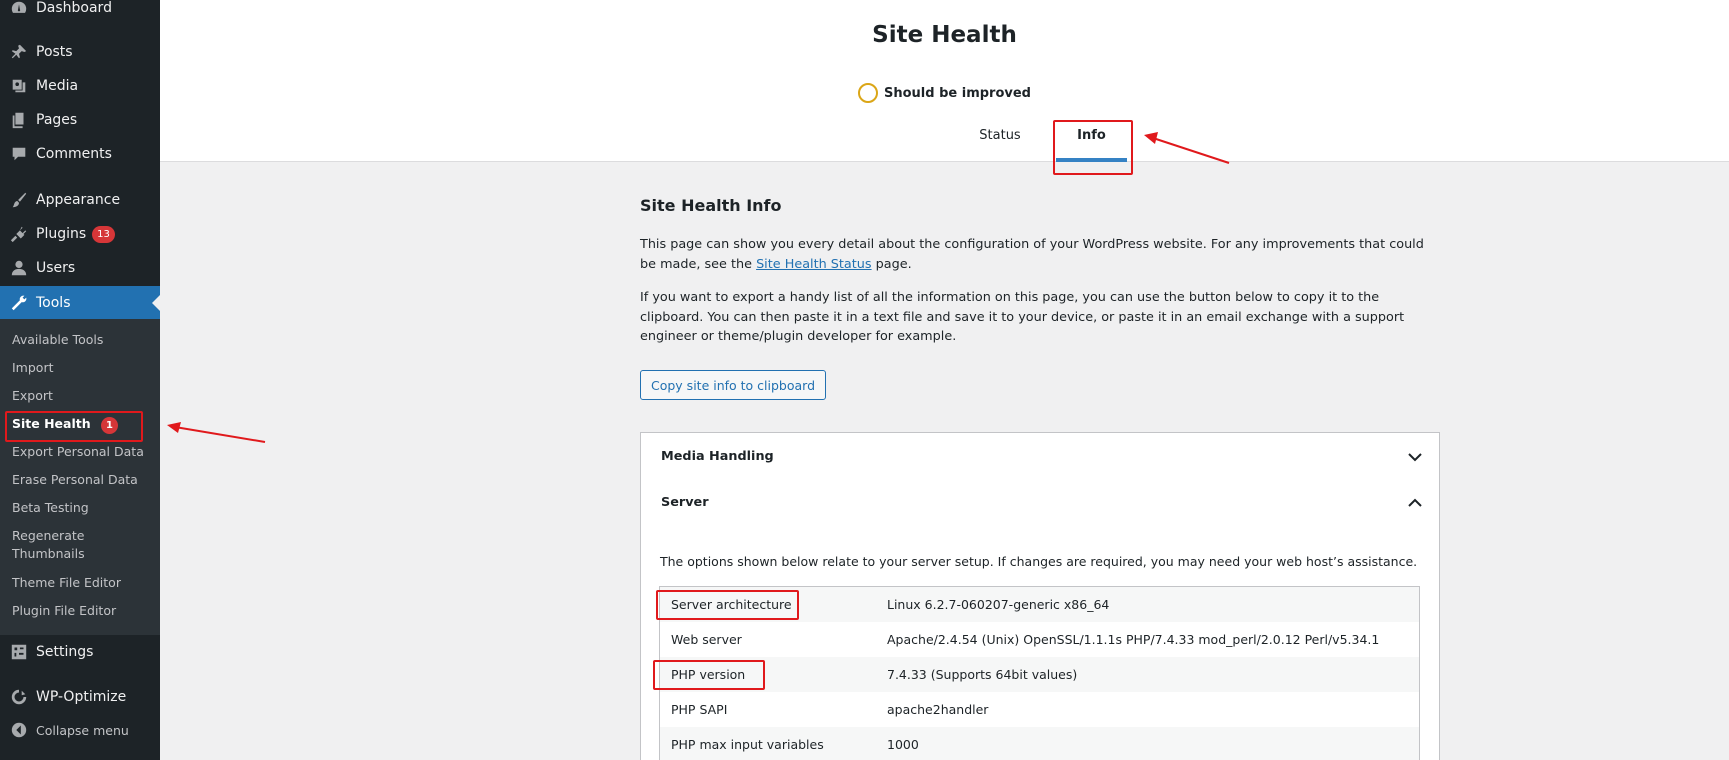 This screenshot has width=1729, height=760. I want to click on submenu-import: Import, so click(82, 368).